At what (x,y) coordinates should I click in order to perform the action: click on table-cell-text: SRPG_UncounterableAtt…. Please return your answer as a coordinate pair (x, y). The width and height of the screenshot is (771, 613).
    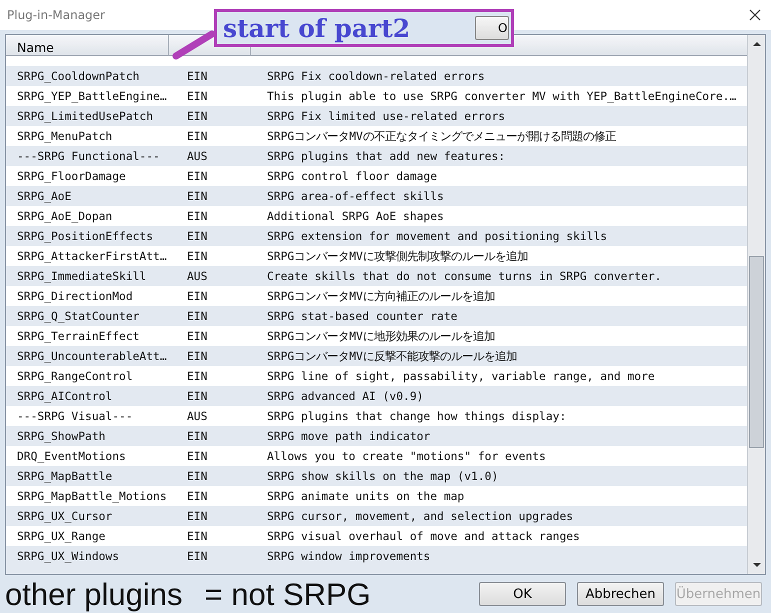
    Looking at the image, I should click on (92, 356).